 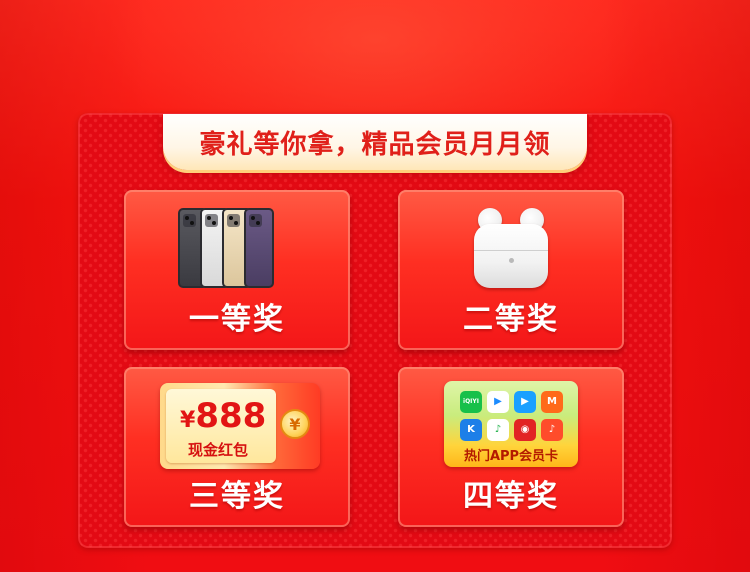 What do you see at coordinates (238, 248) in the screenshot?
I see `iphone-image` at bounding box center [238, 248].